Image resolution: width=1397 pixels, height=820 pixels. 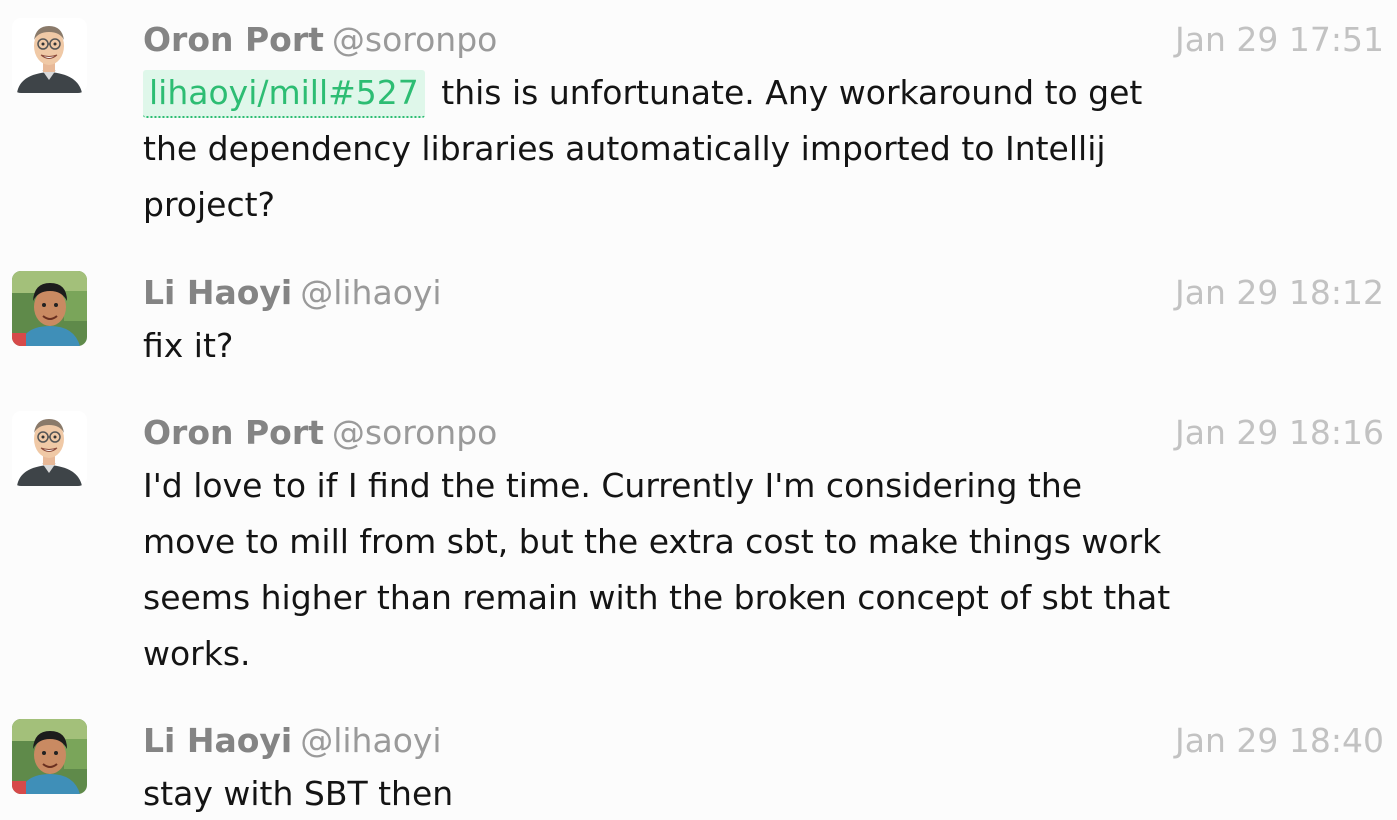 What do you see at coordinates (663, 793) in the screenshot?
I see `message-body: stay with SBT then` at bounding box center [663, 793].